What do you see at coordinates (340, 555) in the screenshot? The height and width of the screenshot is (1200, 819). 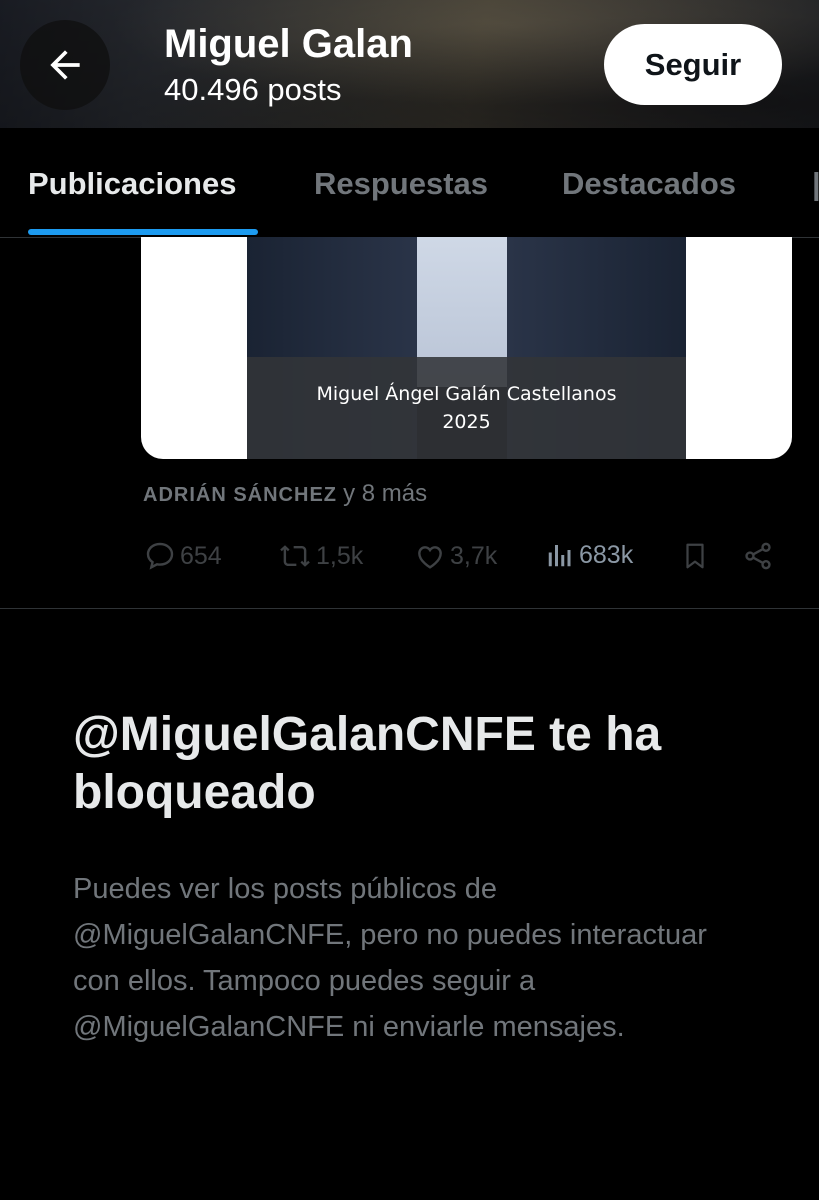 I see `repost-count: 1,5k` at bounding box center [340, 555].